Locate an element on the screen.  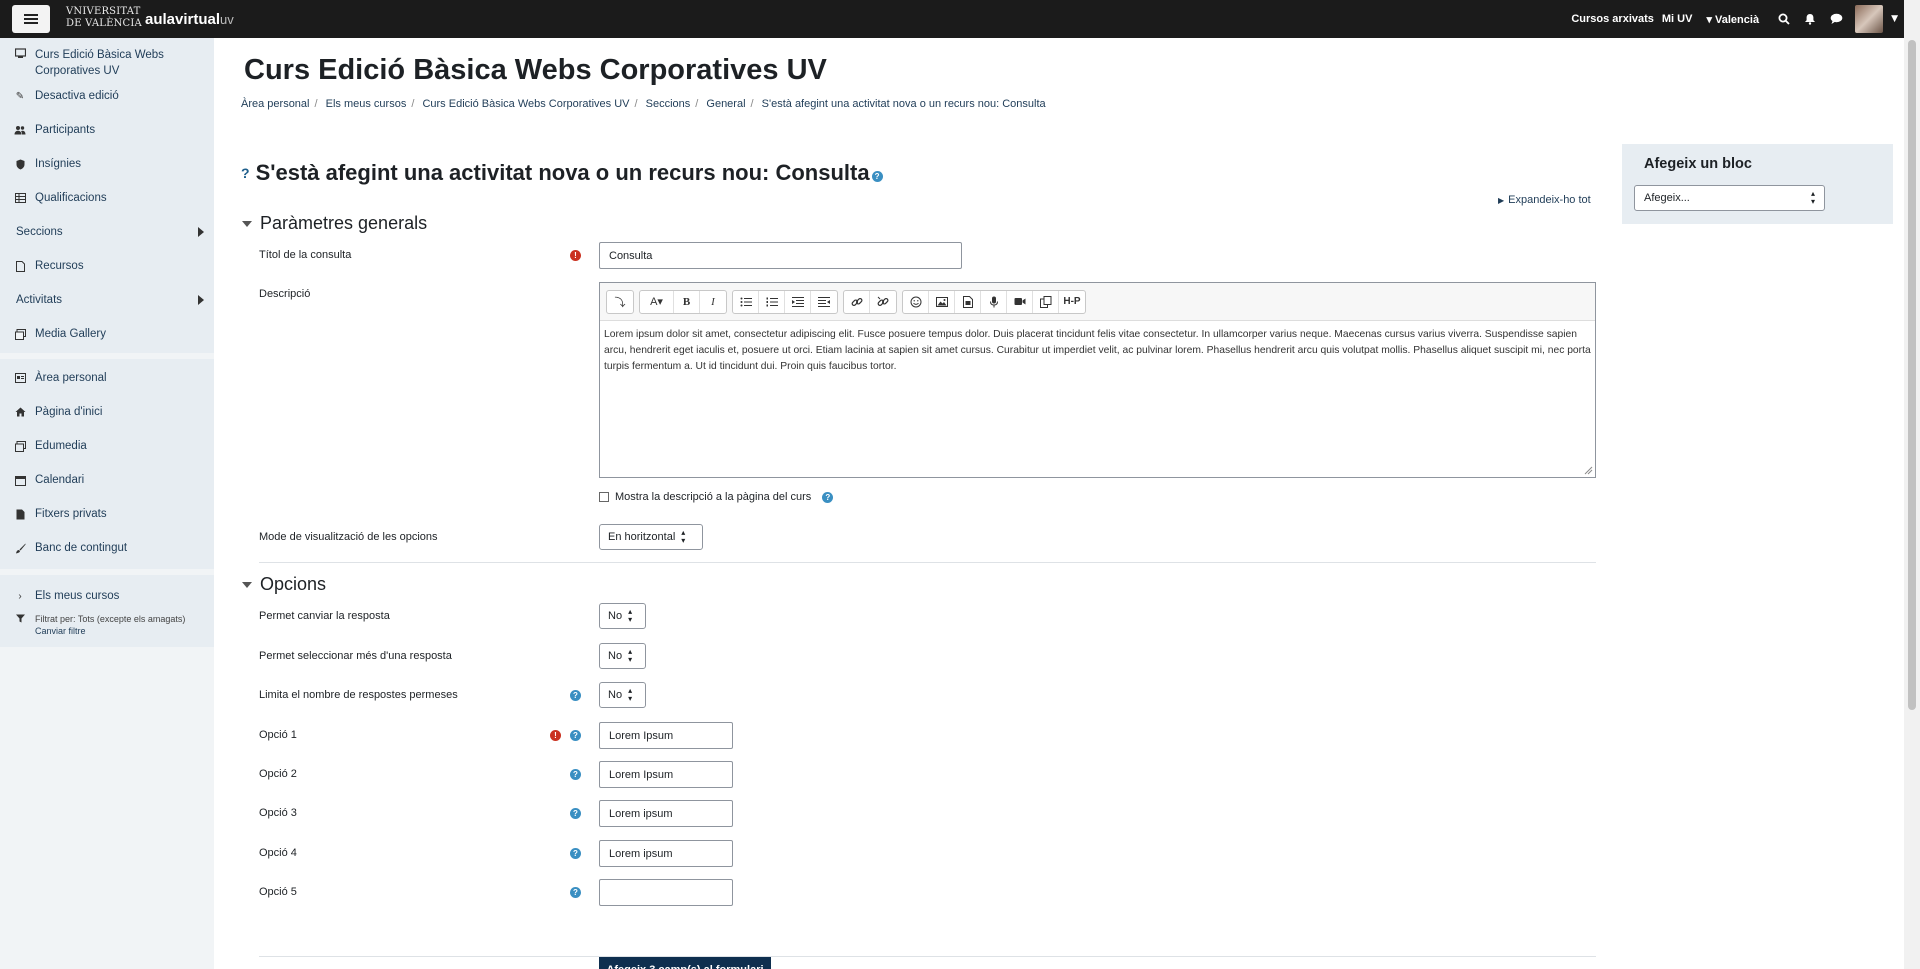
page-scrollbar is located at coordinates (1912, 484).